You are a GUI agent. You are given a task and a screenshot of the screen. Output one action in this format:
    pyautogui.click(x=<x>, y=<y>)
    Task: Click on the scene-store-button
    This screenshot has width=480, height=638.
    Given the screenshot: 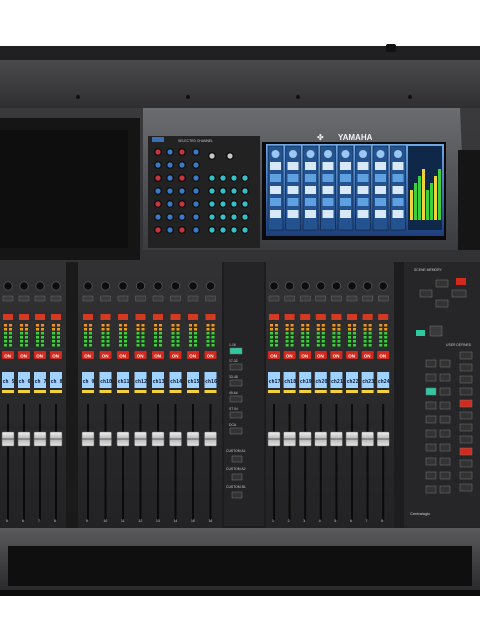 What is the action you would take?
    pyautogui.click(x=426, y=293)
    